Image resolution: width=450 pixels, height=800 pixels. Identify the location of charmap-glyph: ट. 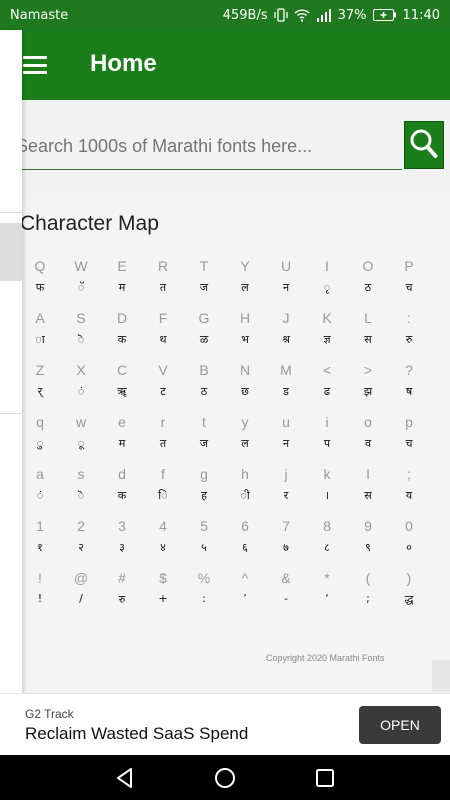
(163, 391).